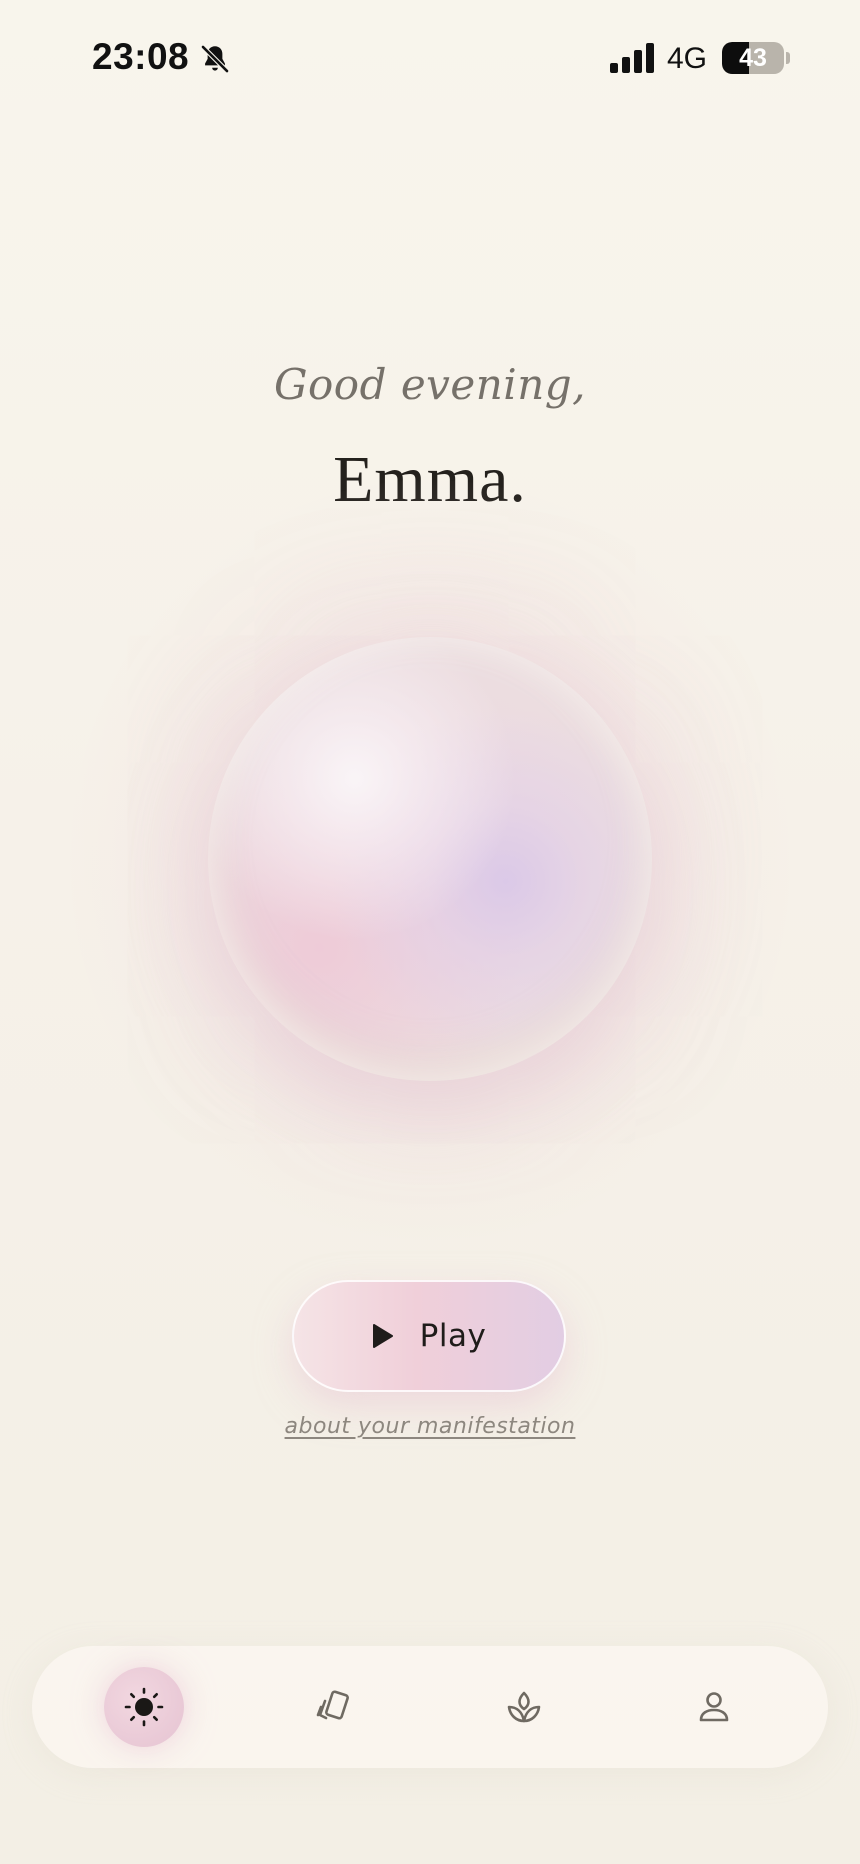 Image resolution: width=860 pixels, height=1864 pixels. Describe the element at coordinates (632, 58) in the screenshot. I see `signal-icon` at that location.